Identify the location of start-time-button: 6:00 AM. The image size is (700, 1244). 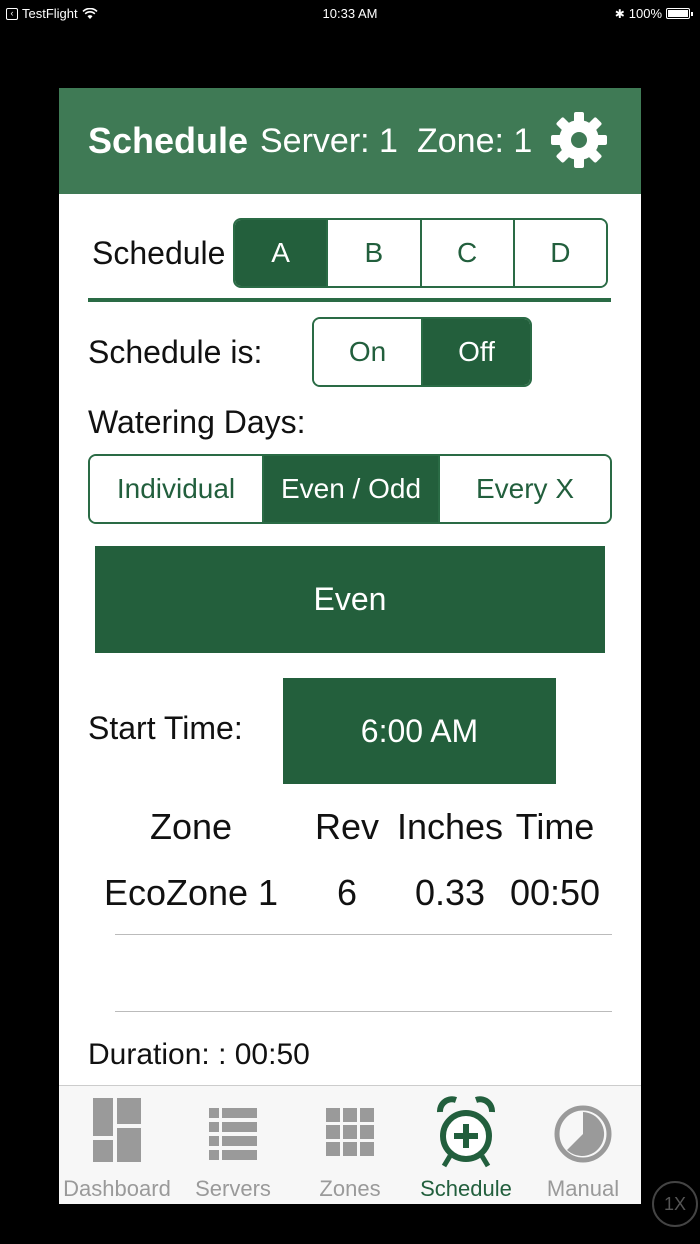
(419, 731).